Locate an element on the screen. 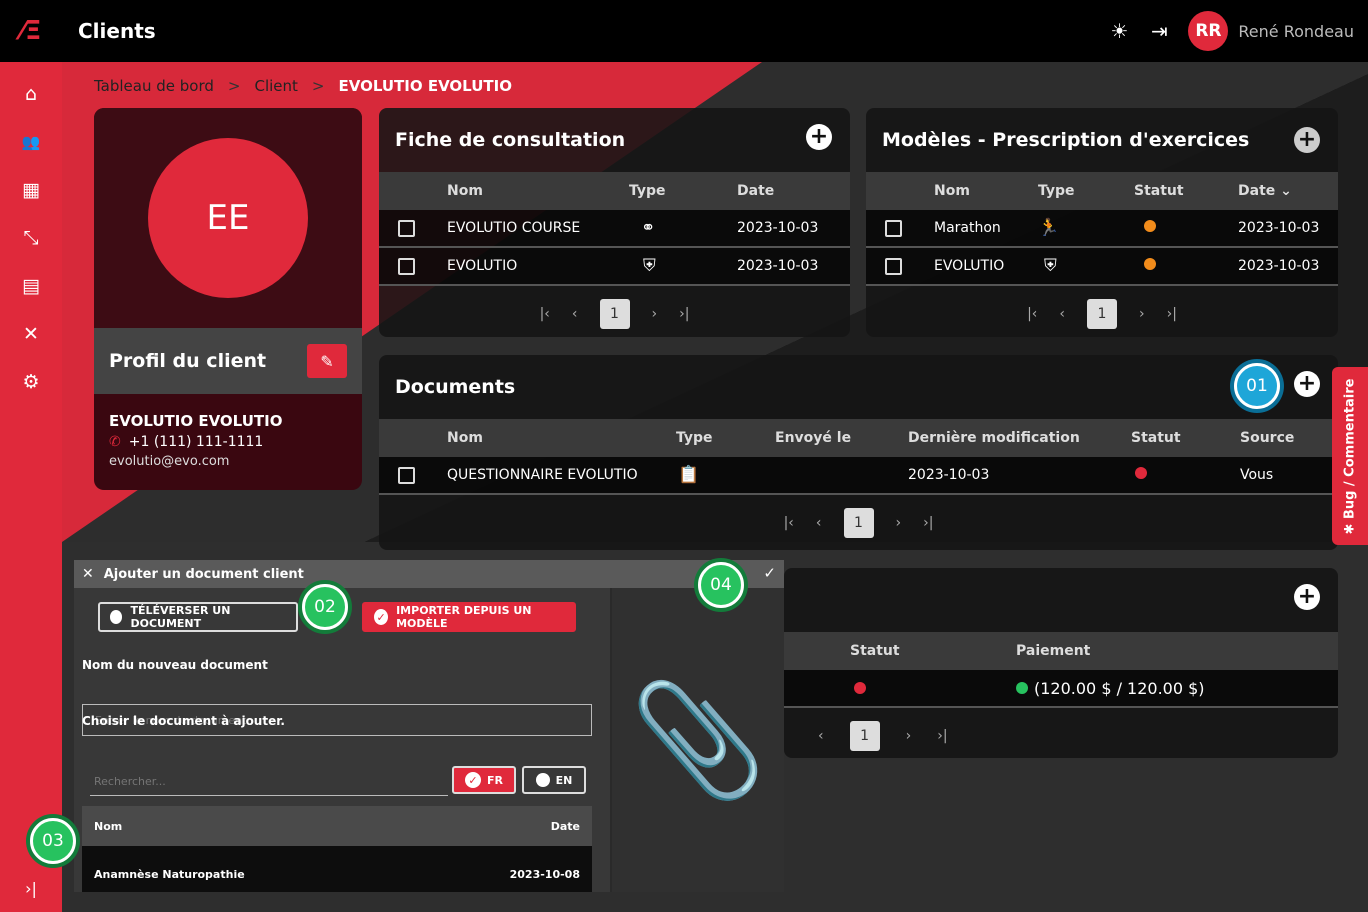 The height and width of the screenshot is (912, 1368). language-fr-toggle: ✓ FR is located at coordinates (484, 780).